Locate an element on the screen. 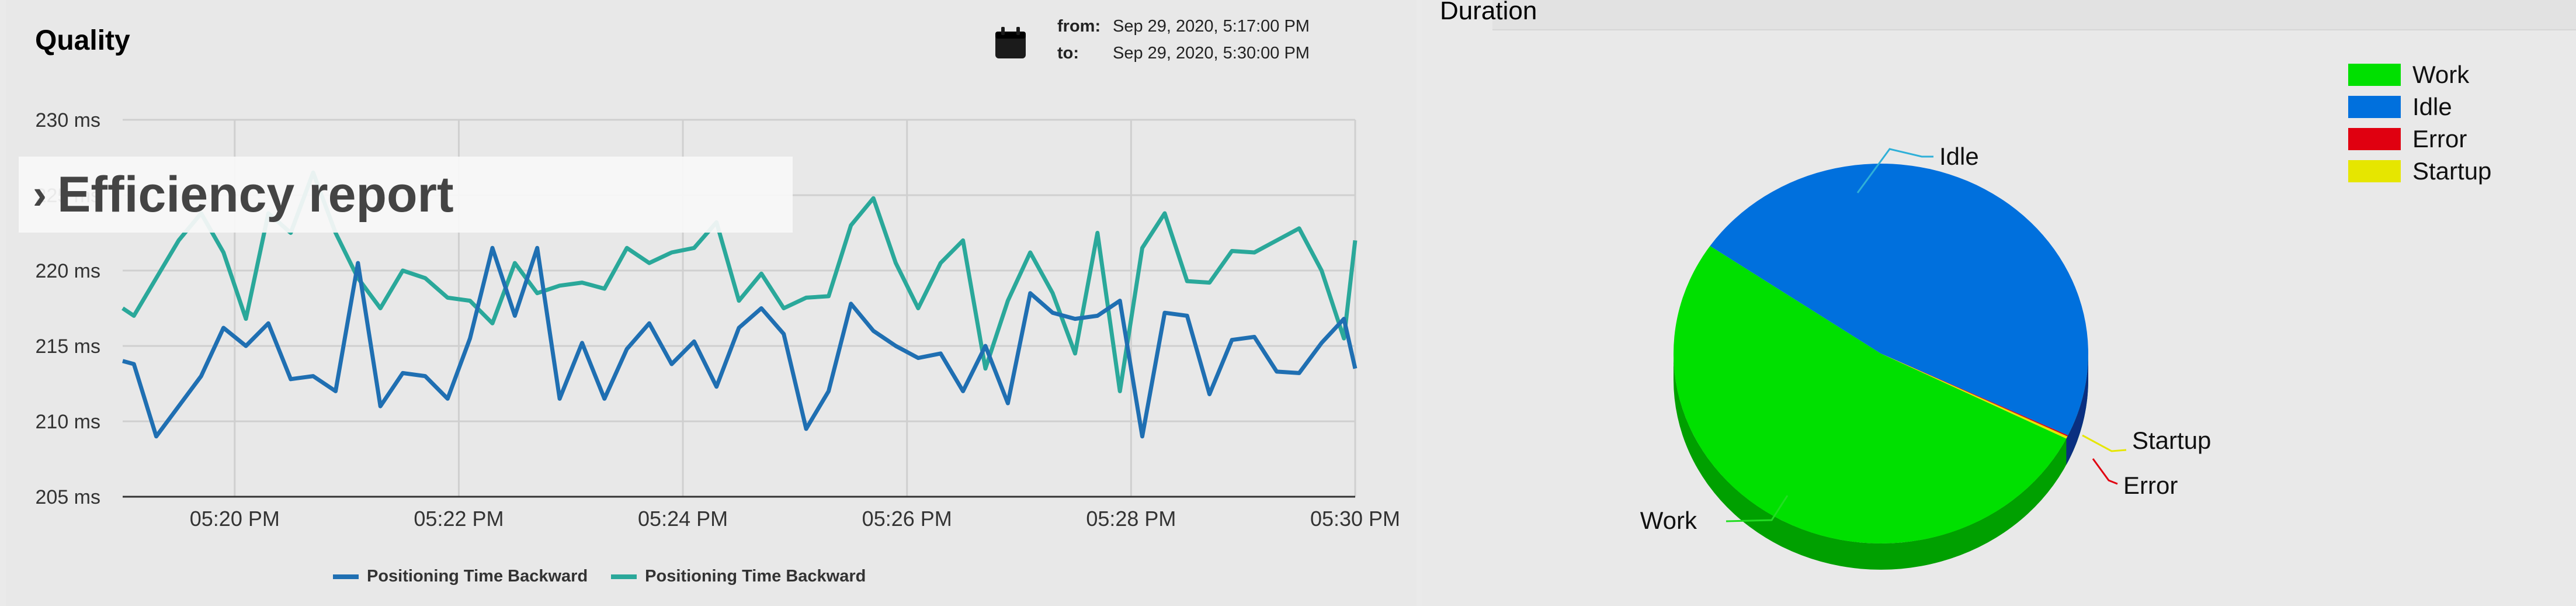 The height and width of the screenshot is (606, 2576). y-tick-label: 230 ms is located at coordinates (68, 120).